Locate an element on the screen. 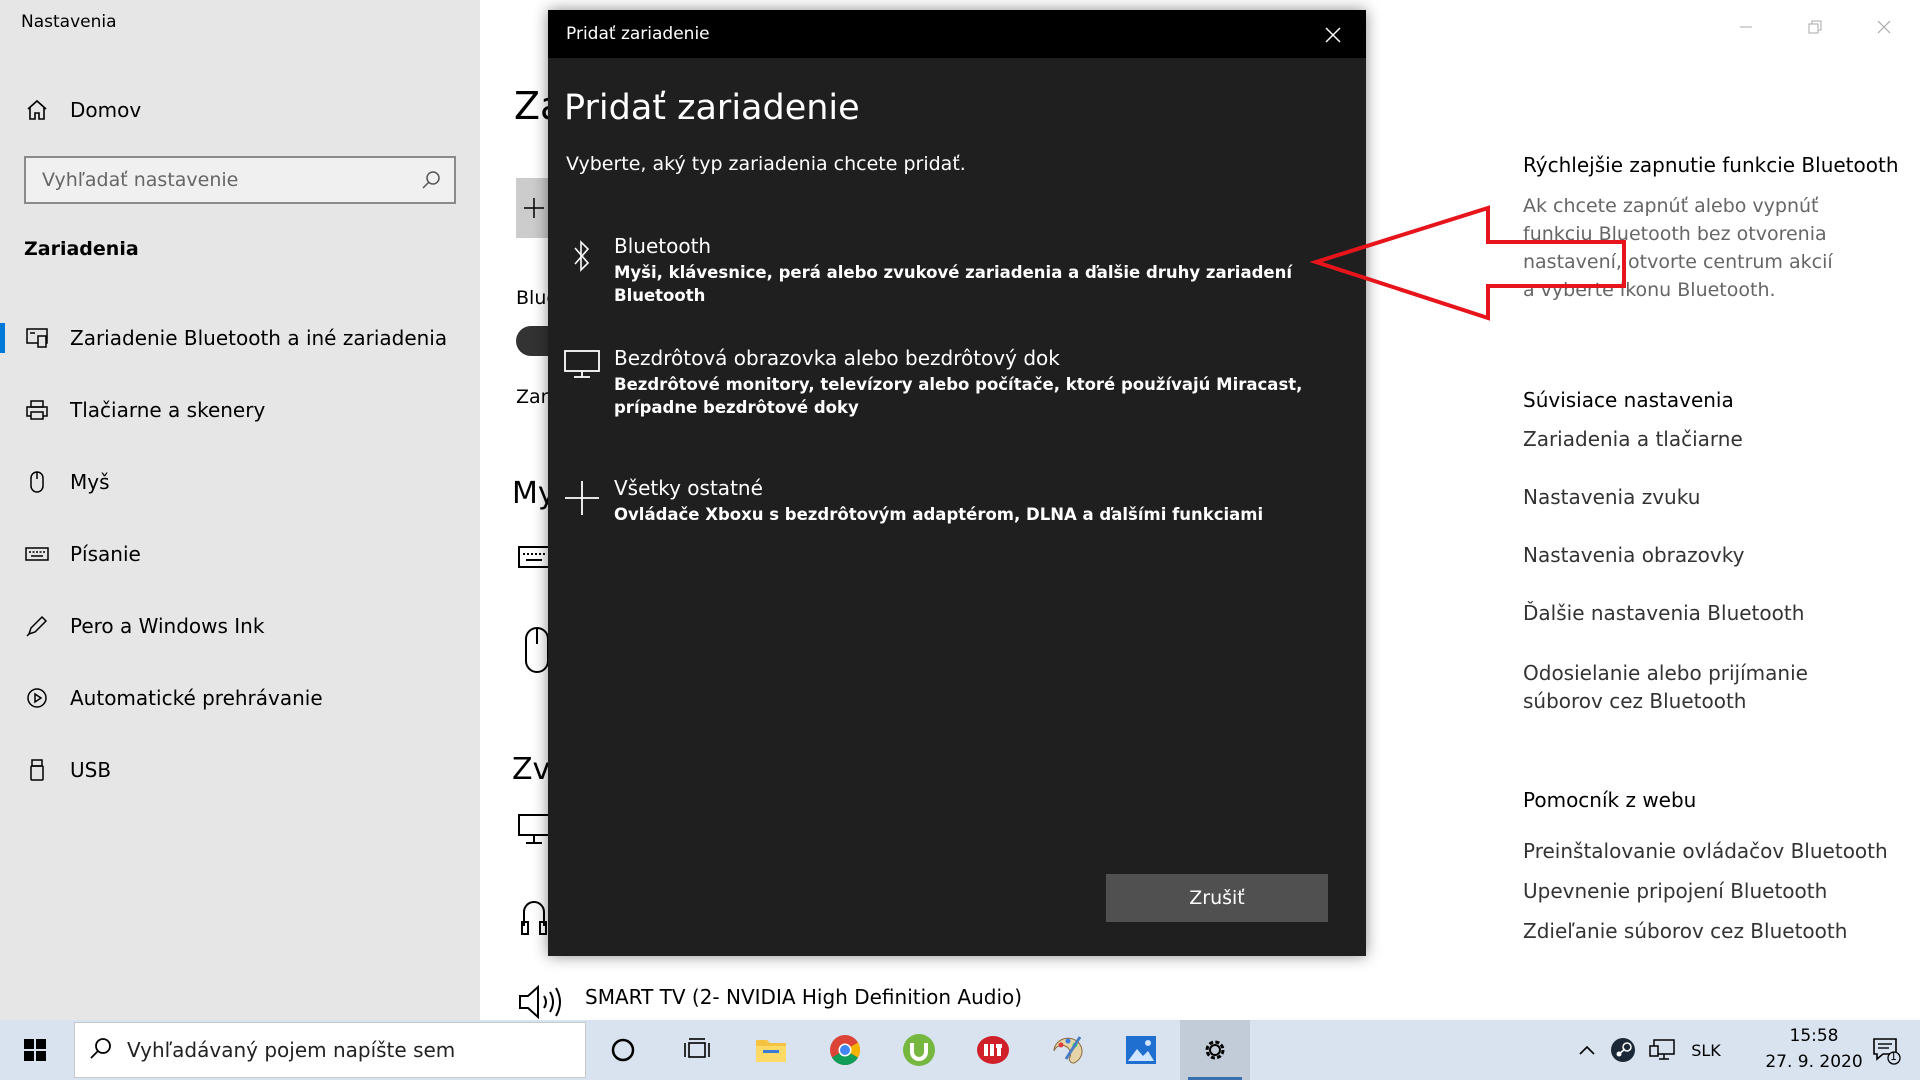 The width and height of the screenshot is (1920, 1080). sidebar-item-label: Písanie is located at coordinates (105, 554).